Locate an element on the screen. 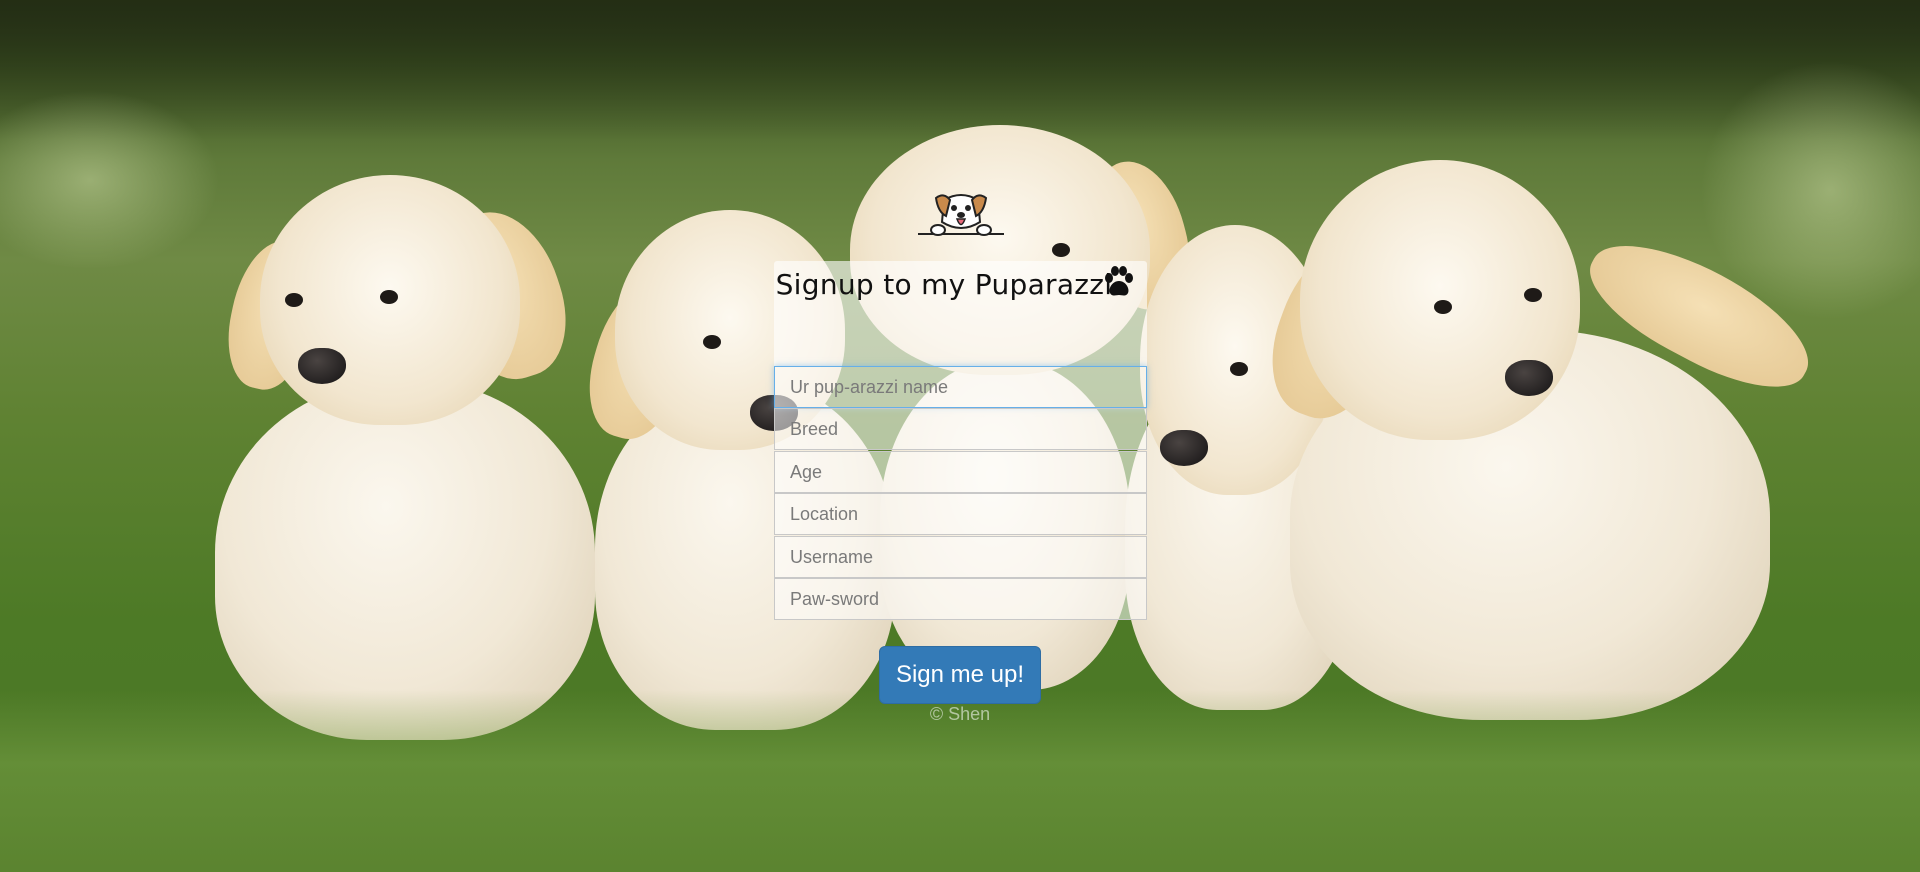 This screenshot has height=872, width=1920. footer-credit: © Shen is located at coordinates (960, 714).